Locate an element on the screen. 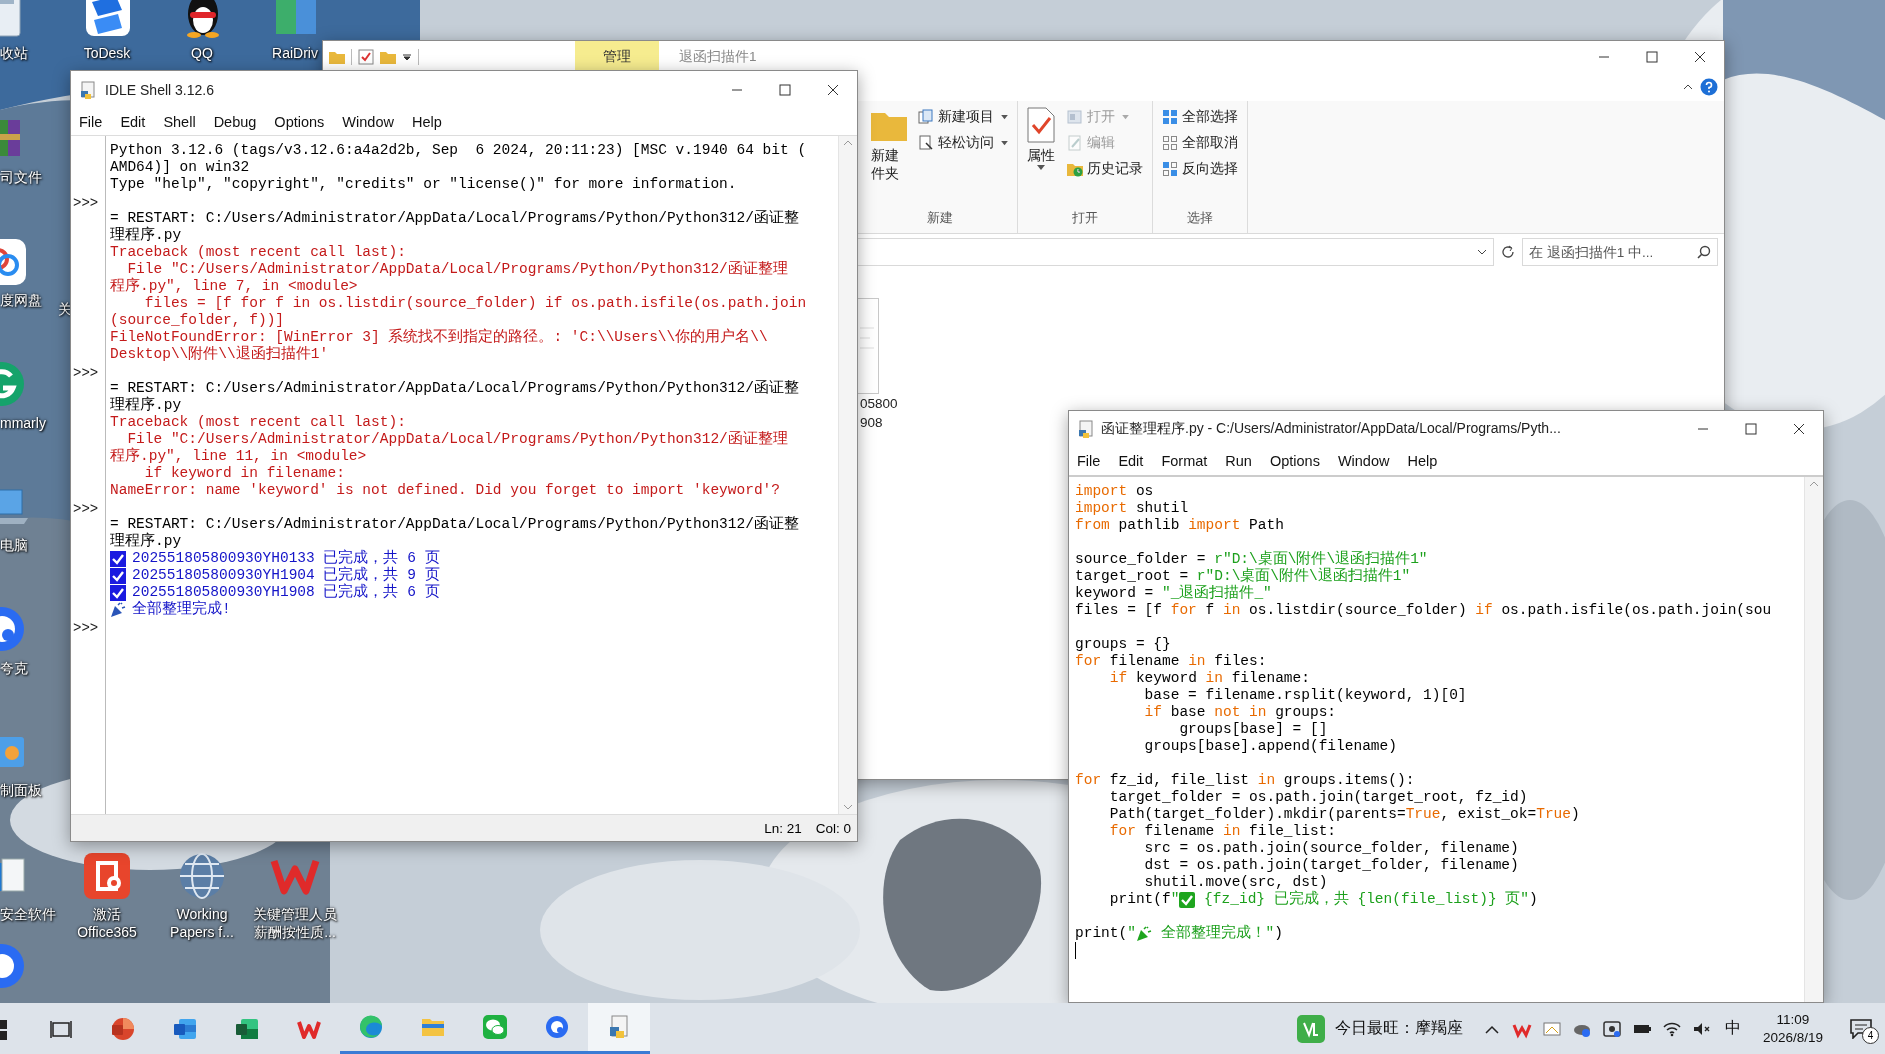  select-none-icon is located at coordinates (1170, 143).